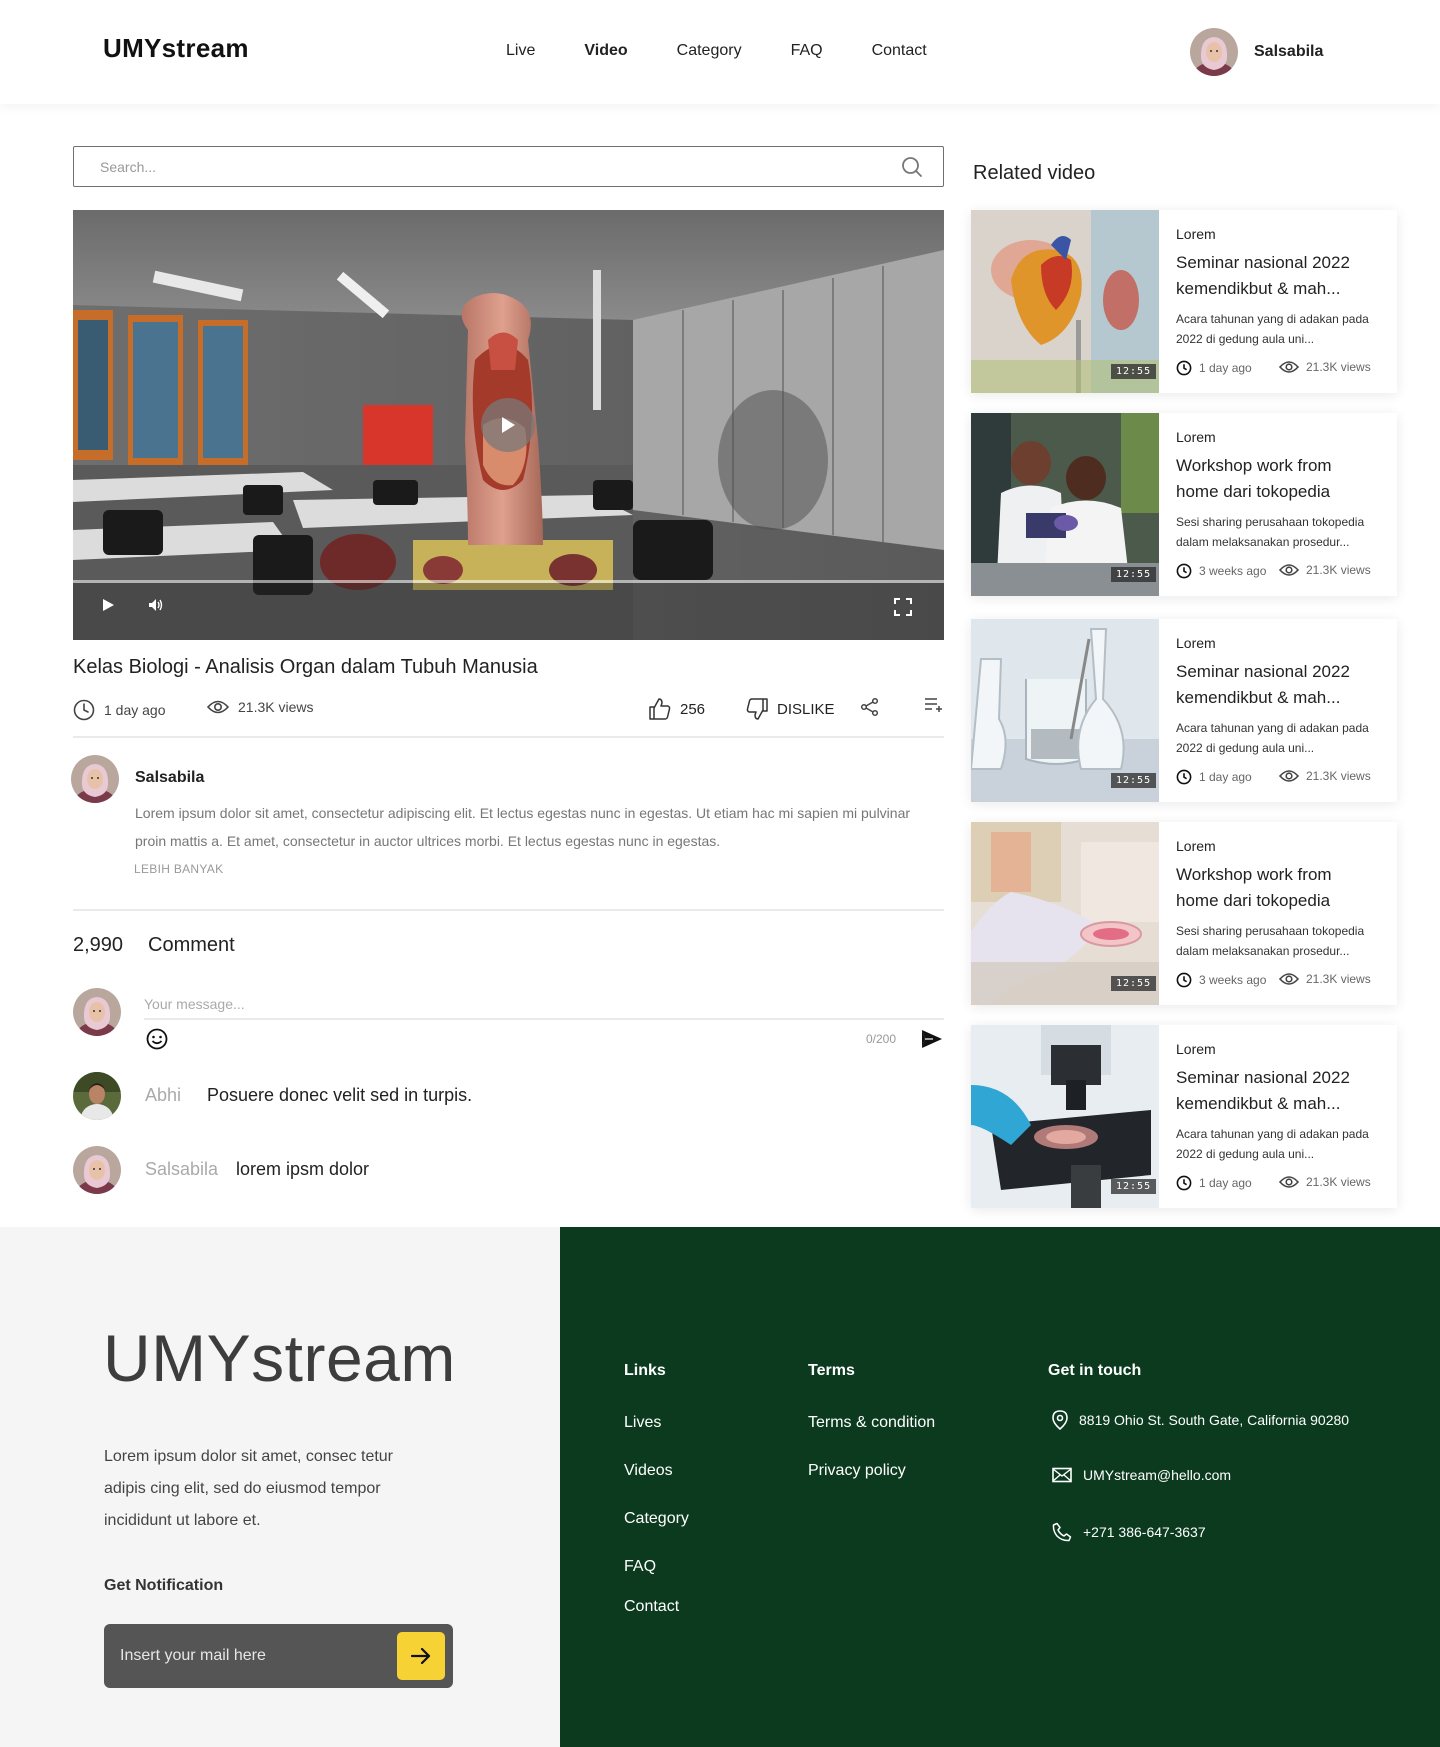 Image resolution: width=1440 pixels, height=1747 pixels. I want to click on video-posted-text: 1 day ago, so click(135, 710).